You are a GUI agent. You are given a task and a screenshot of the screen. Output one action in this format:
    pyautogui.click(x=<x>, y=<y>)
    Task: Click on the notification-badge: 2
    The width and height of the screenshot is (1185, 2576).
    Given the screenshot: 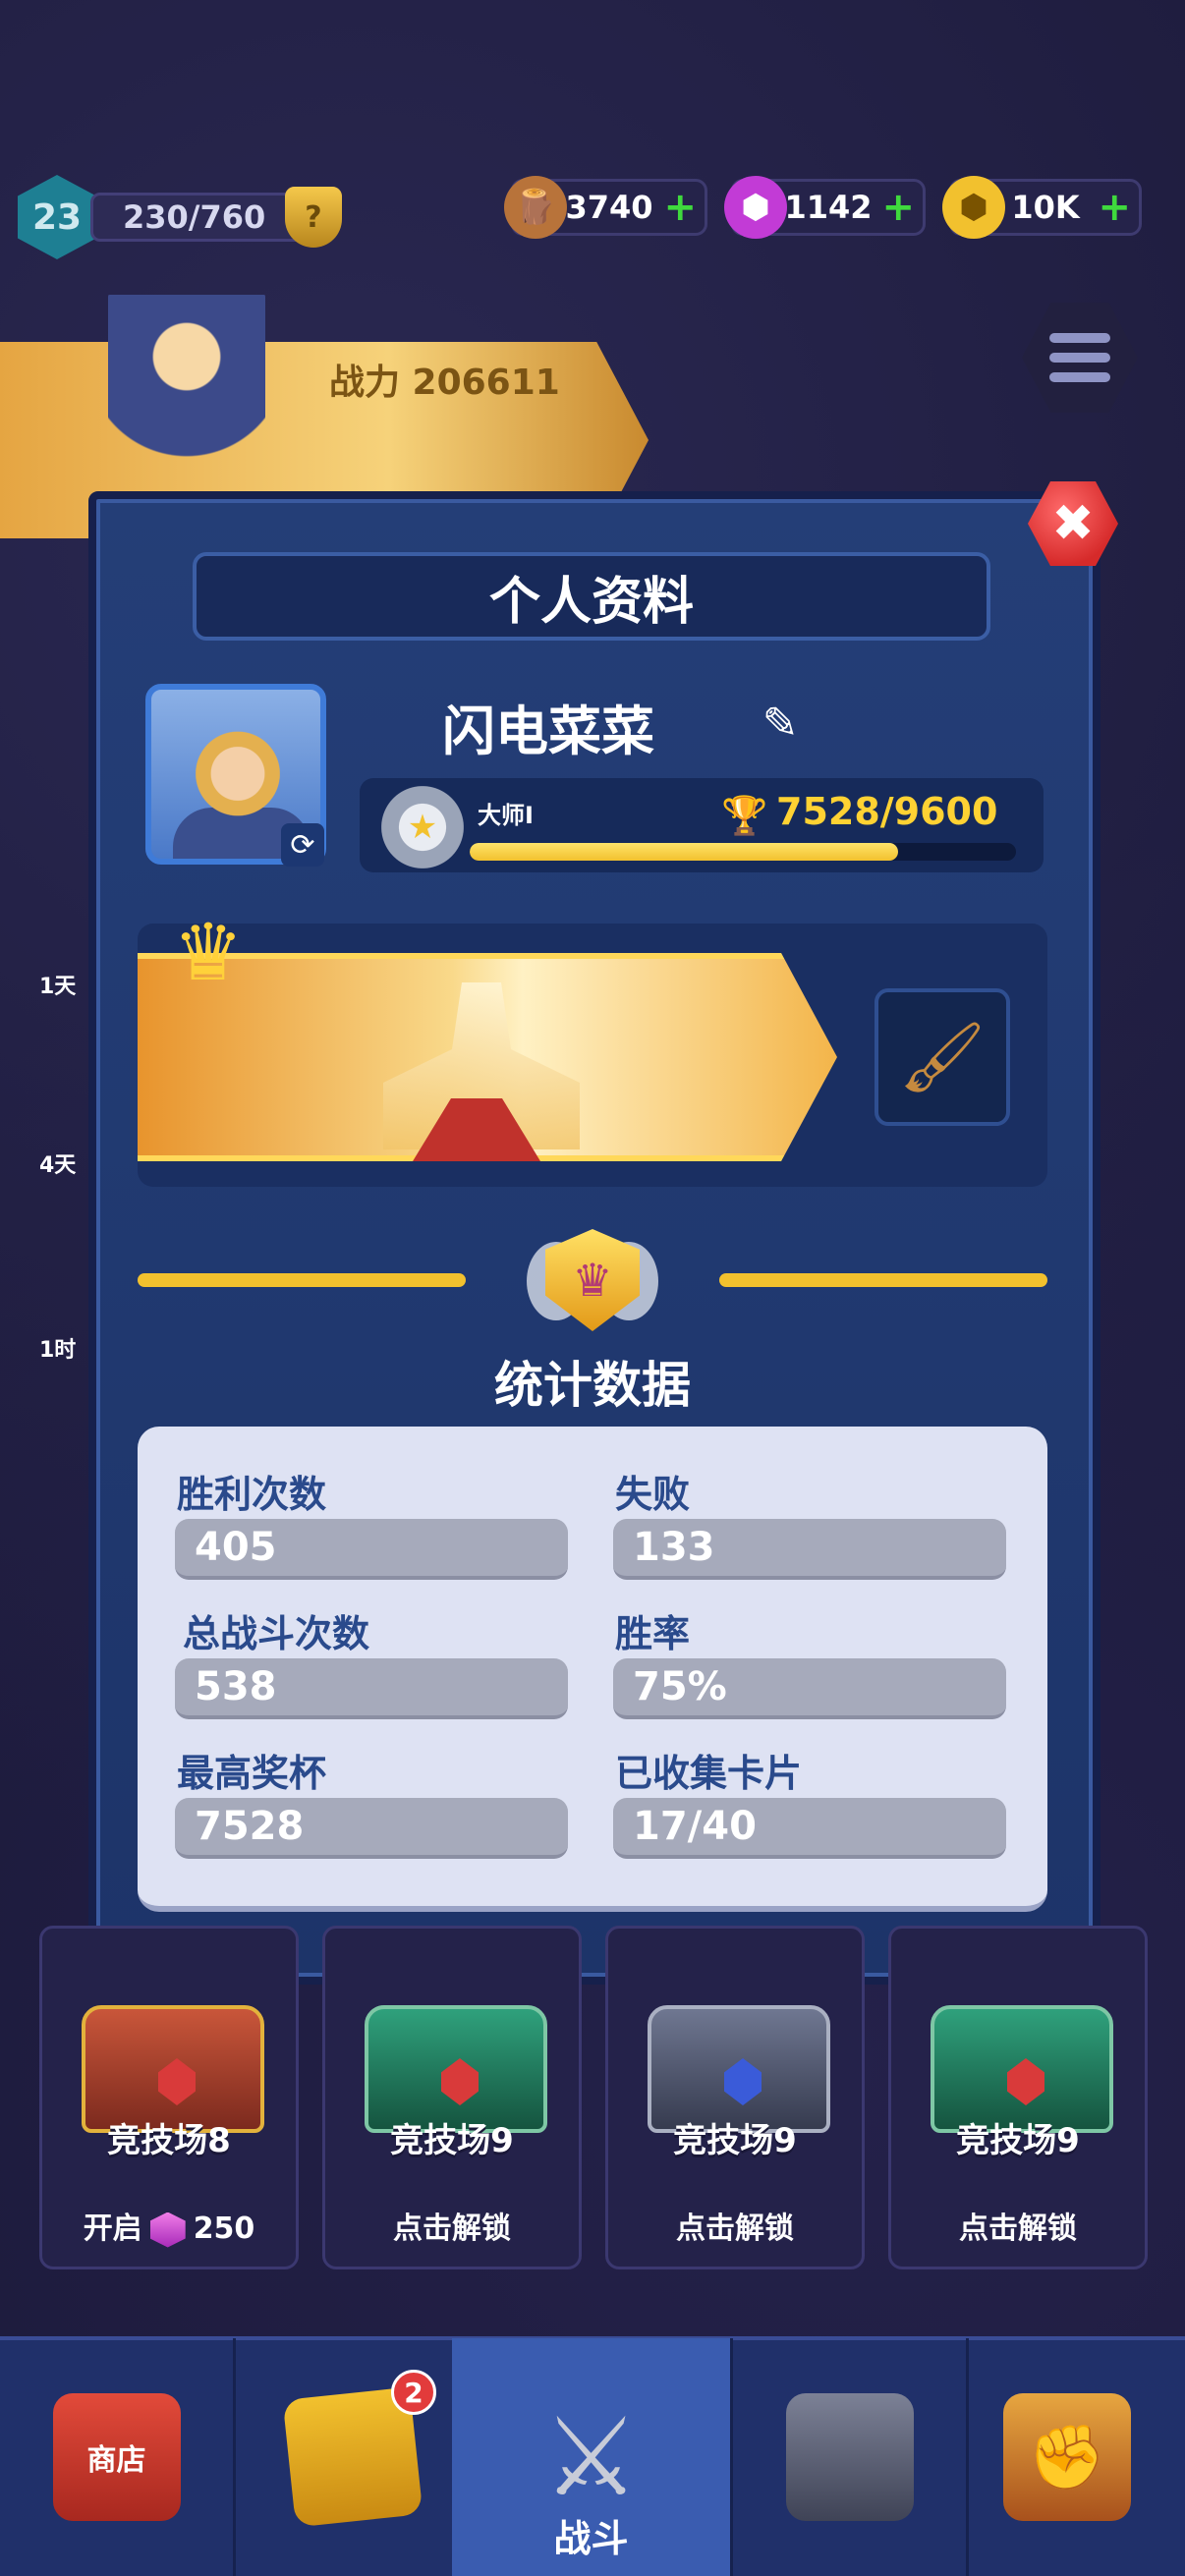 What is the action you would take?
    pyautogui.click(x=414, y=2392)
    